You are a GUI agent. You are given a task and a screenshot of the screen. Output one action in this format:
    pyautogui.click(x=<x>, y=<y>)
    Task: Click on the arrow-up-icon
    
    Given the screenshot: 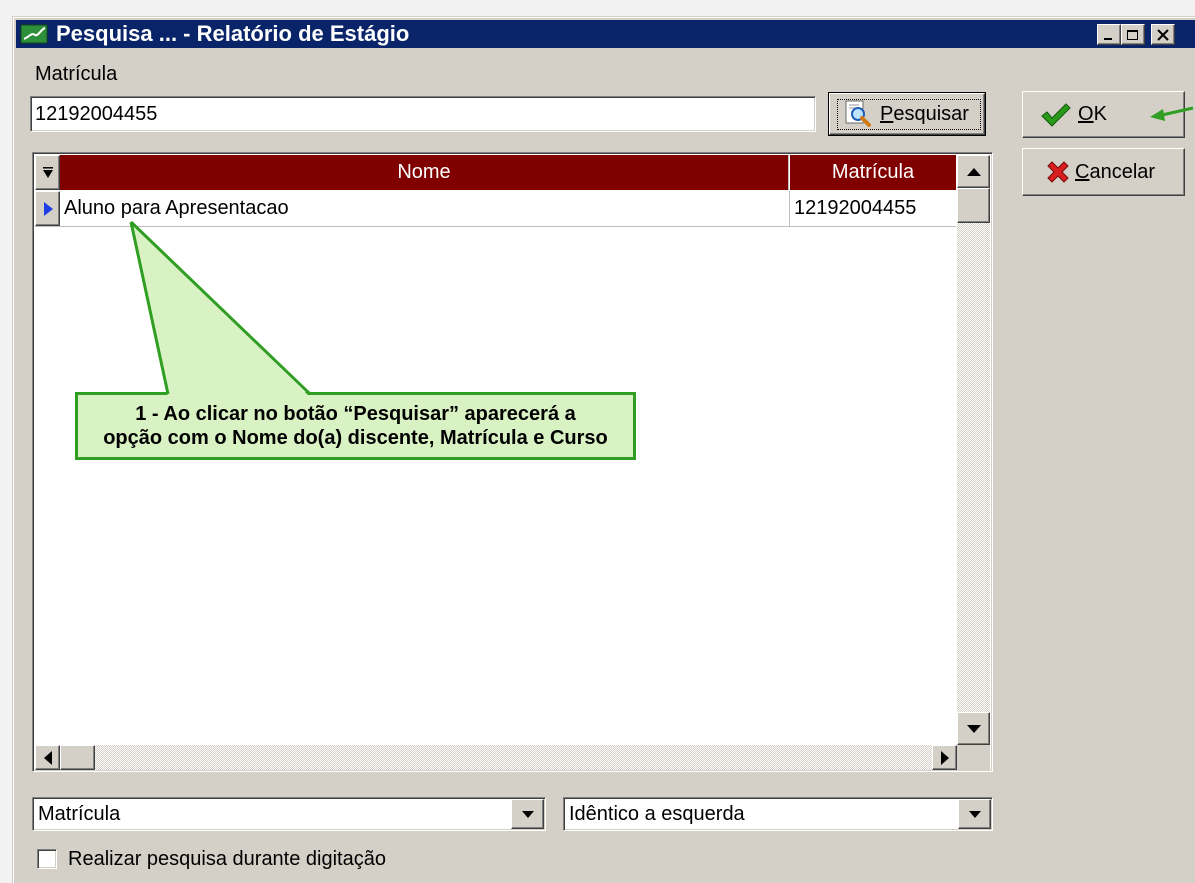 What is the action you would take?
    pyautogui.click(x=973, y=171)
    